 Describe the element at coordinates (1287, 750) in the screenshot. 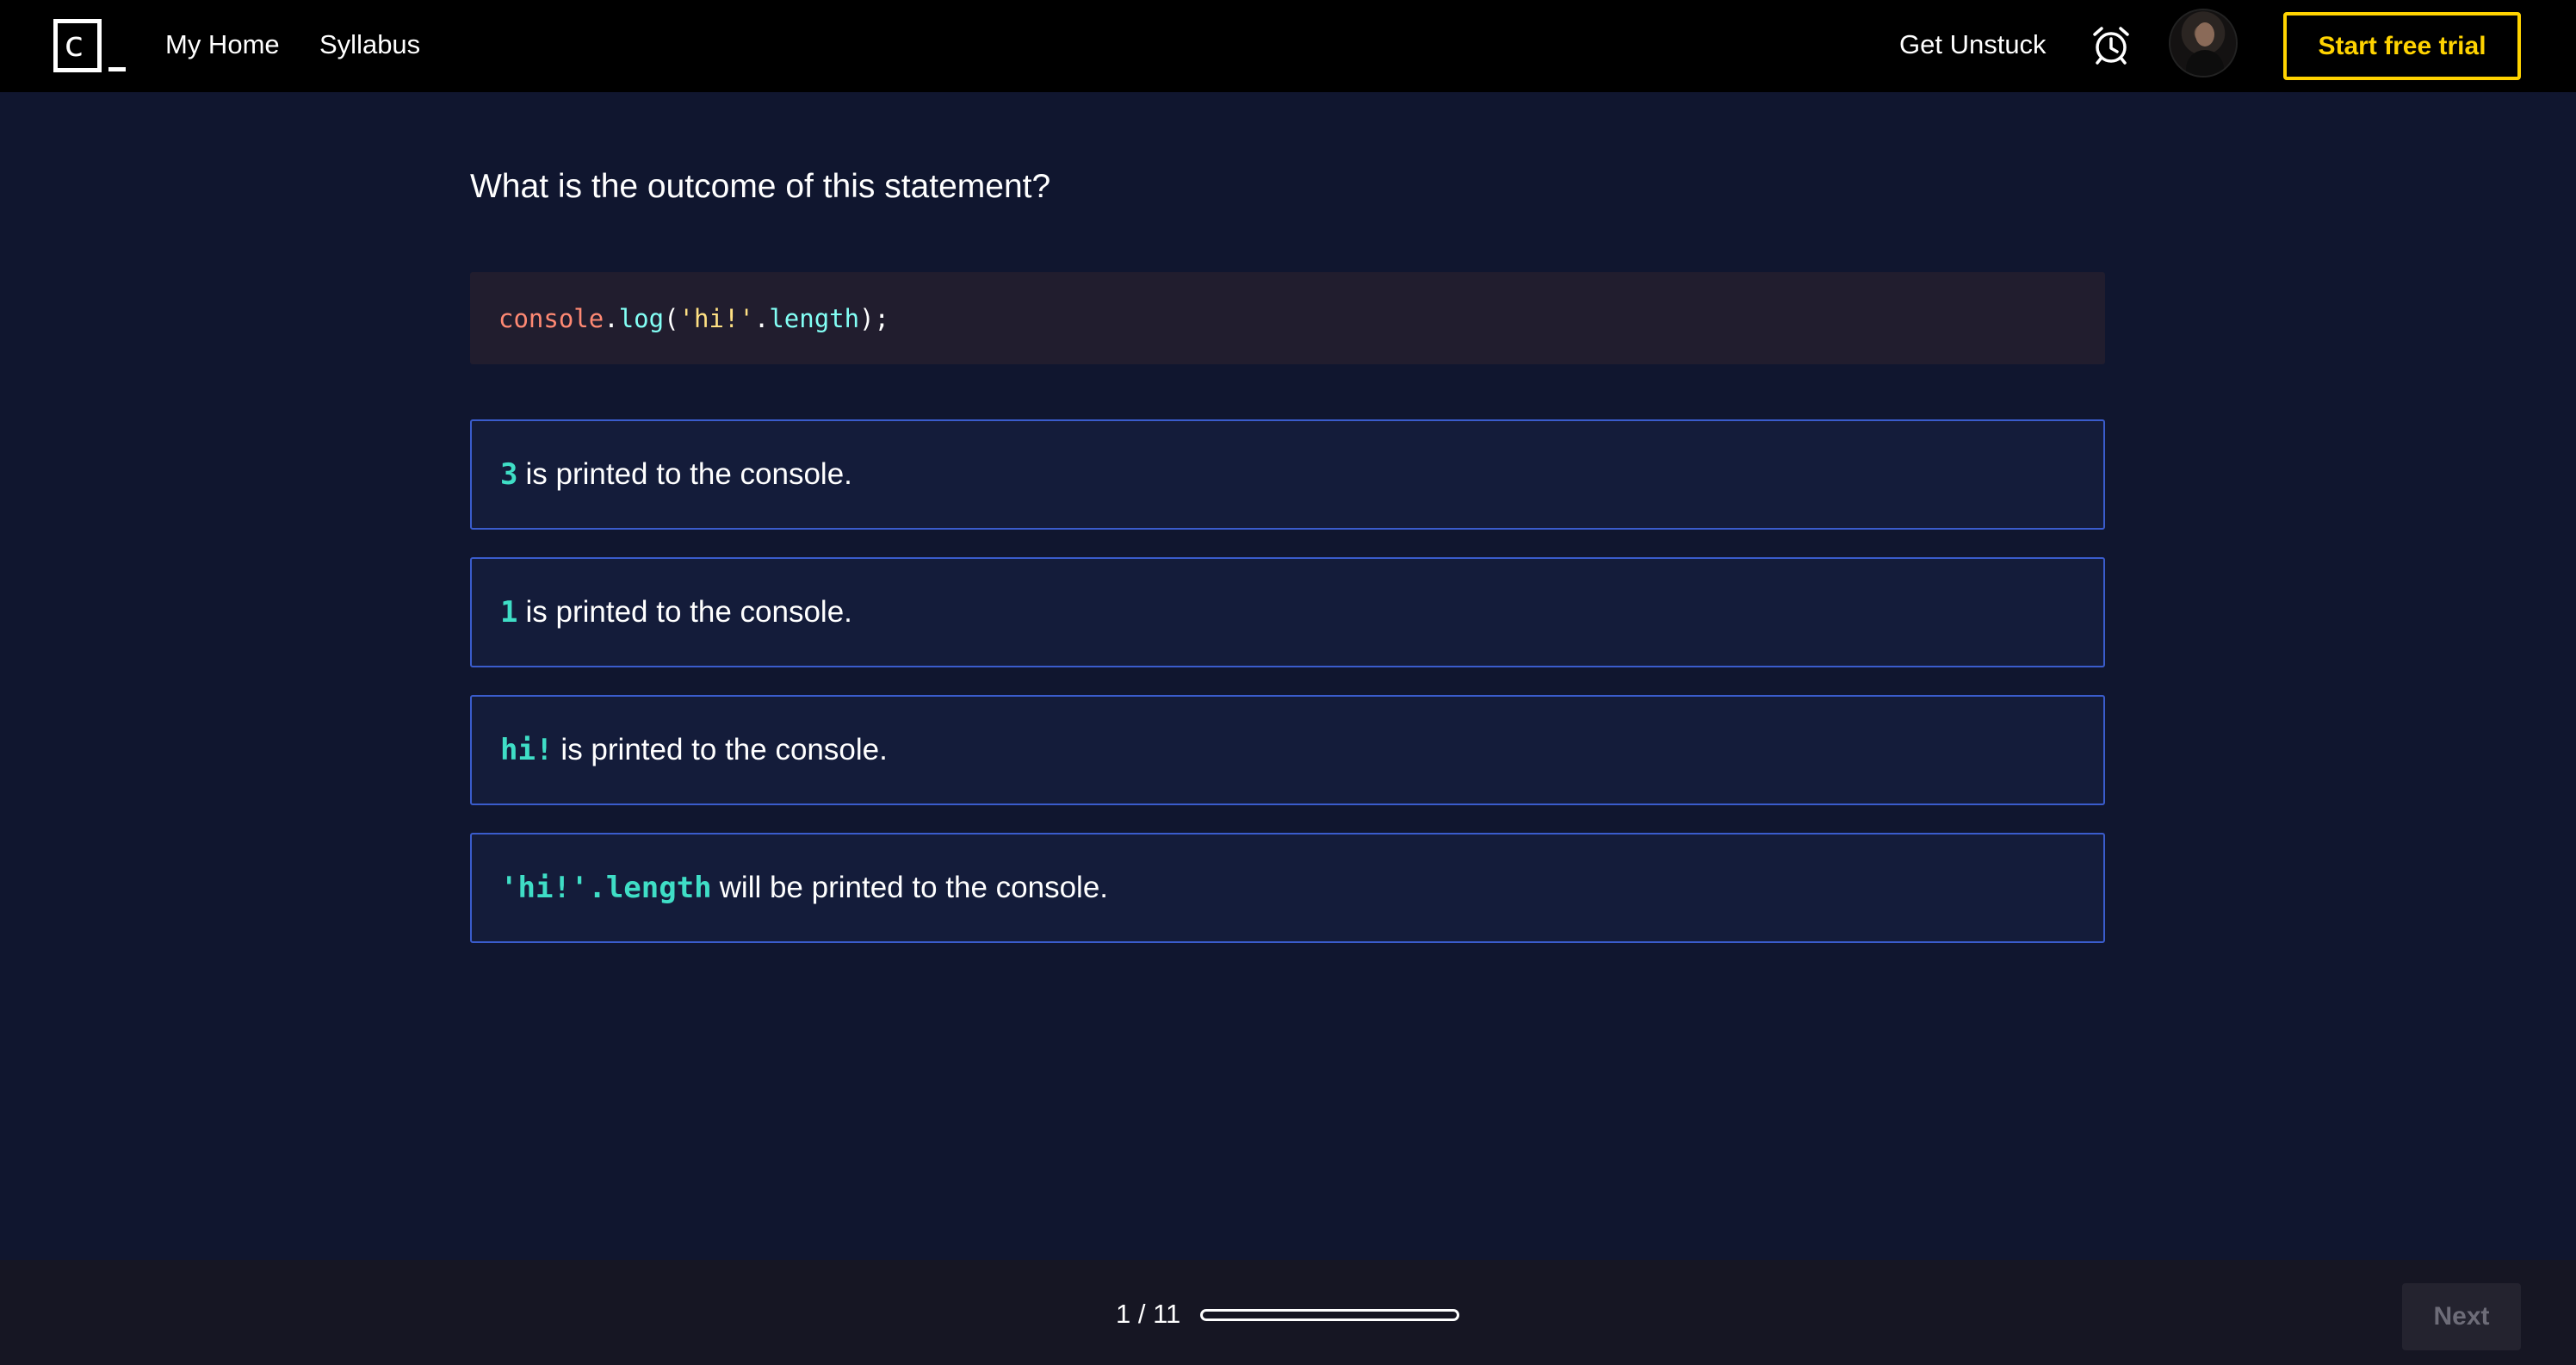

I see `answer-option-3: hi! is printed to the console.` at that location.